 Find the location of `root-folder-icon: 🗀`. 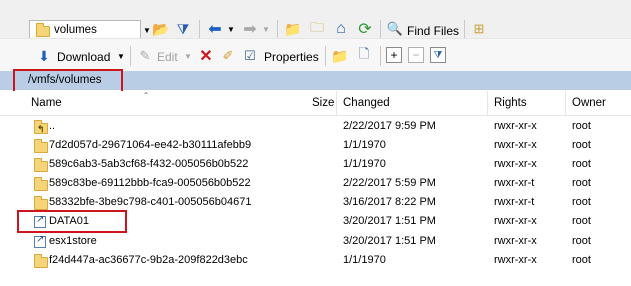

root-folder-icon: 🗀 is located at coordinates (317, 29).